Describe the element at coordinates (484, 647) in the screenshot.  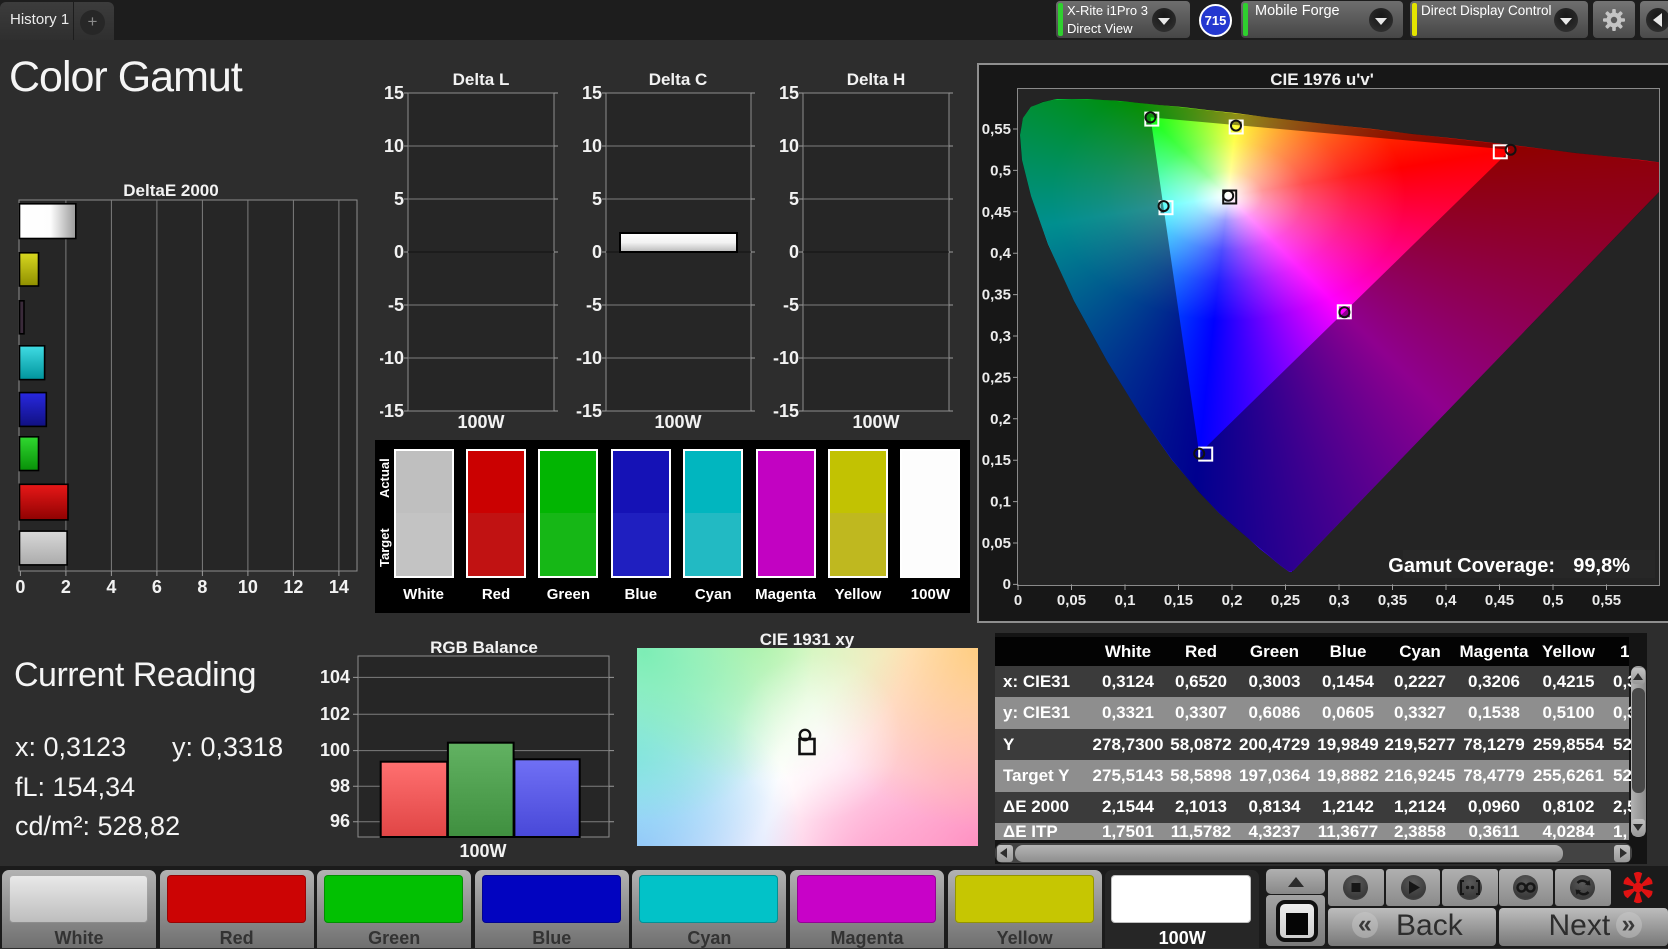
I see `svg-text: RGB Balance` at that location.